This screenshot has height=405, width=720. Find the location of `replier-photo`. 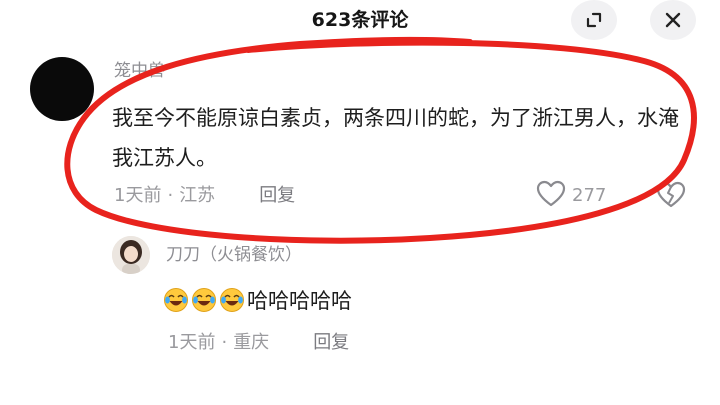

replier-photo is located at coordinates (131, 255).